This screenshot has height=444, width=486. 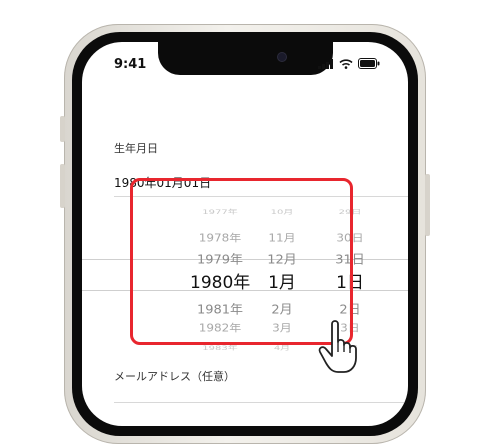 What do you see at coordinates (325, 63) in the screenshot?
I see `signal-icon` at bounding box center [325, 63].